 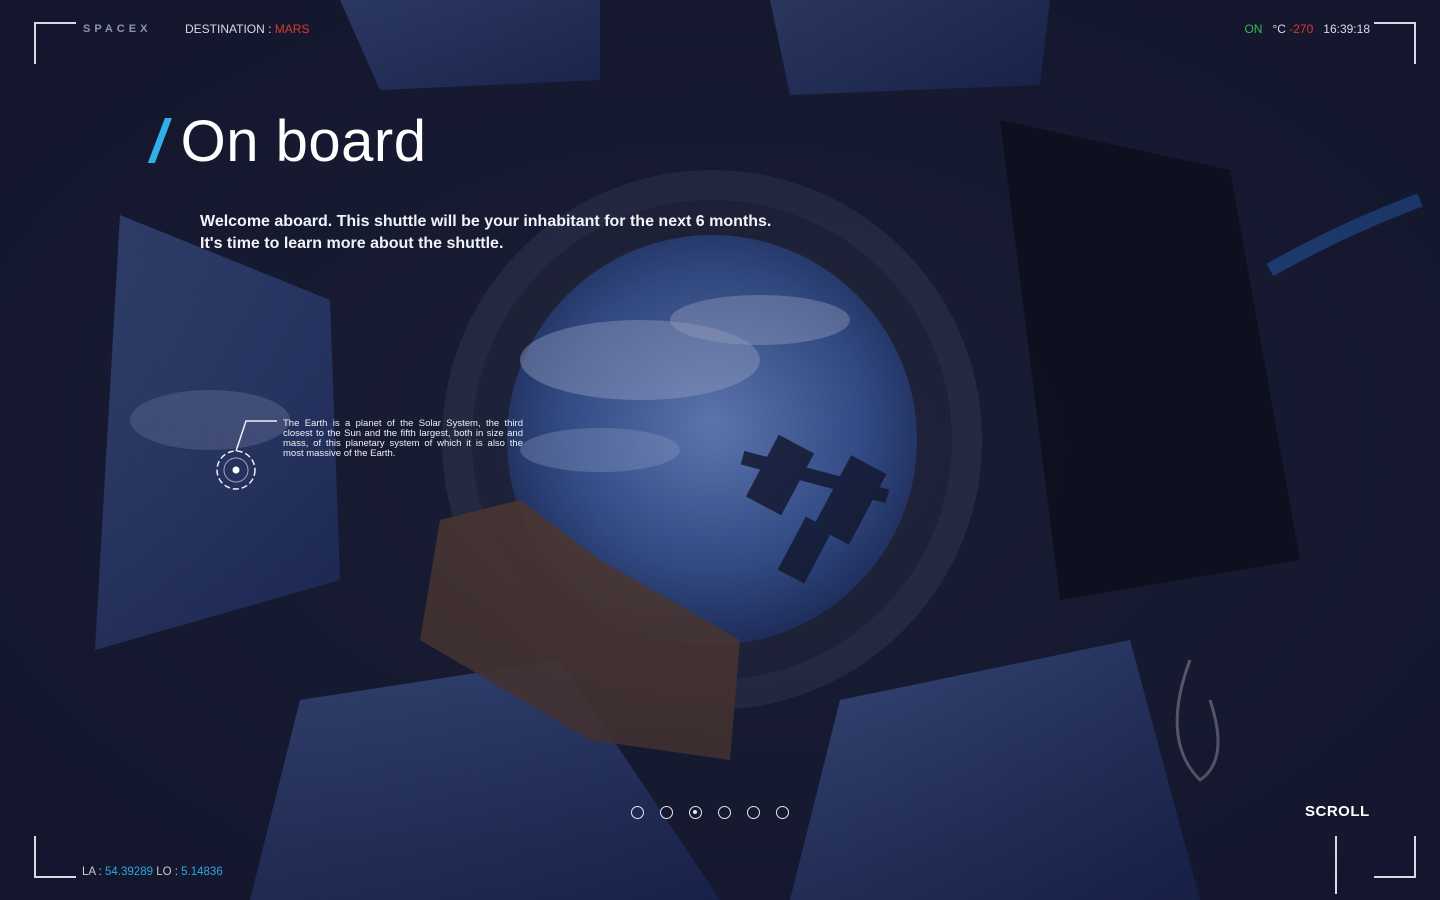 I want to click on title-slash-accent: /, so click(x=158, y=141).